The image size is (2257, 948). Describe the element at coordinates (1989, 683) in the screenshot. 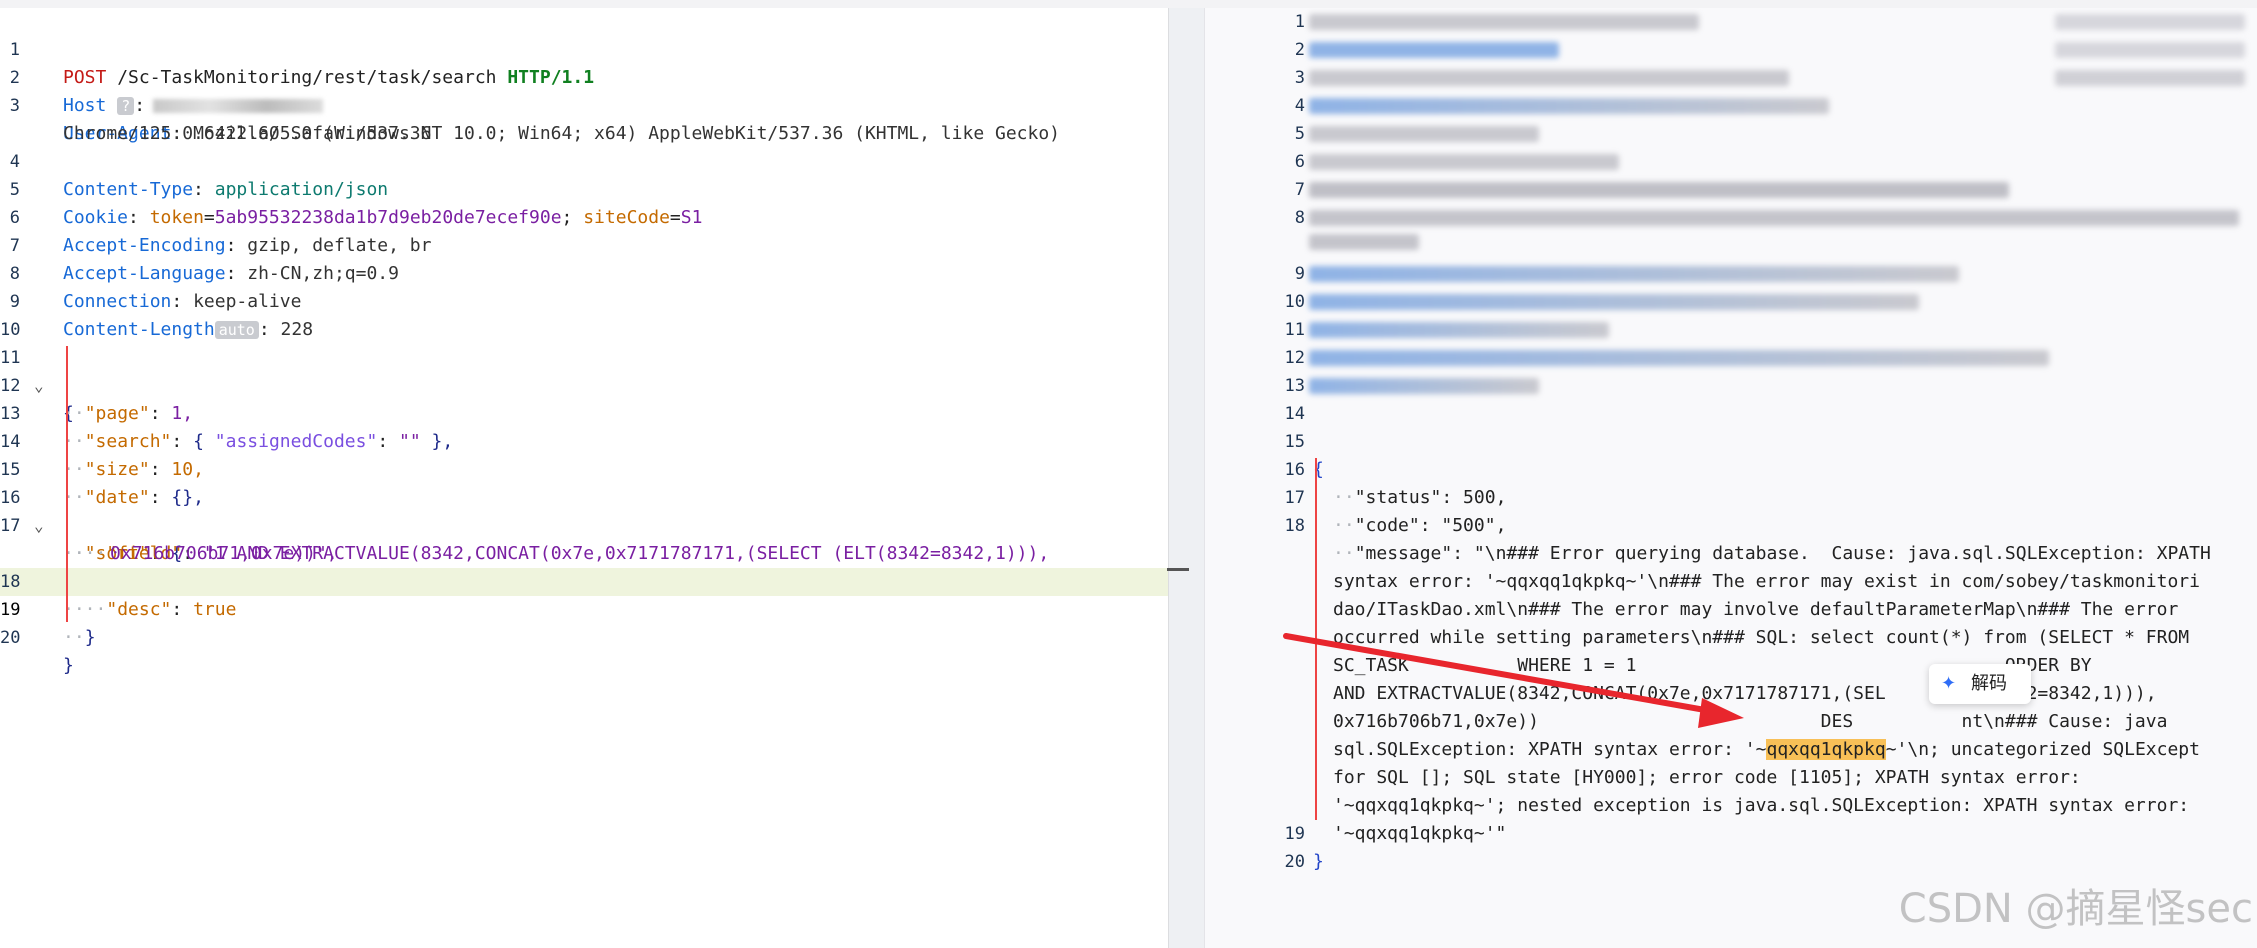

I see `decode-label: 解码` at that location.